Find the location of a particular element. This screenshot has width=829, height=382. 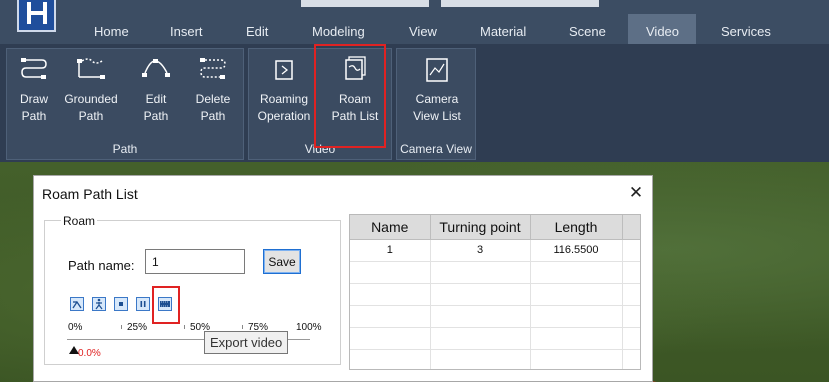

delete-path-label: Delete Path is located at coordinates (213, 107).